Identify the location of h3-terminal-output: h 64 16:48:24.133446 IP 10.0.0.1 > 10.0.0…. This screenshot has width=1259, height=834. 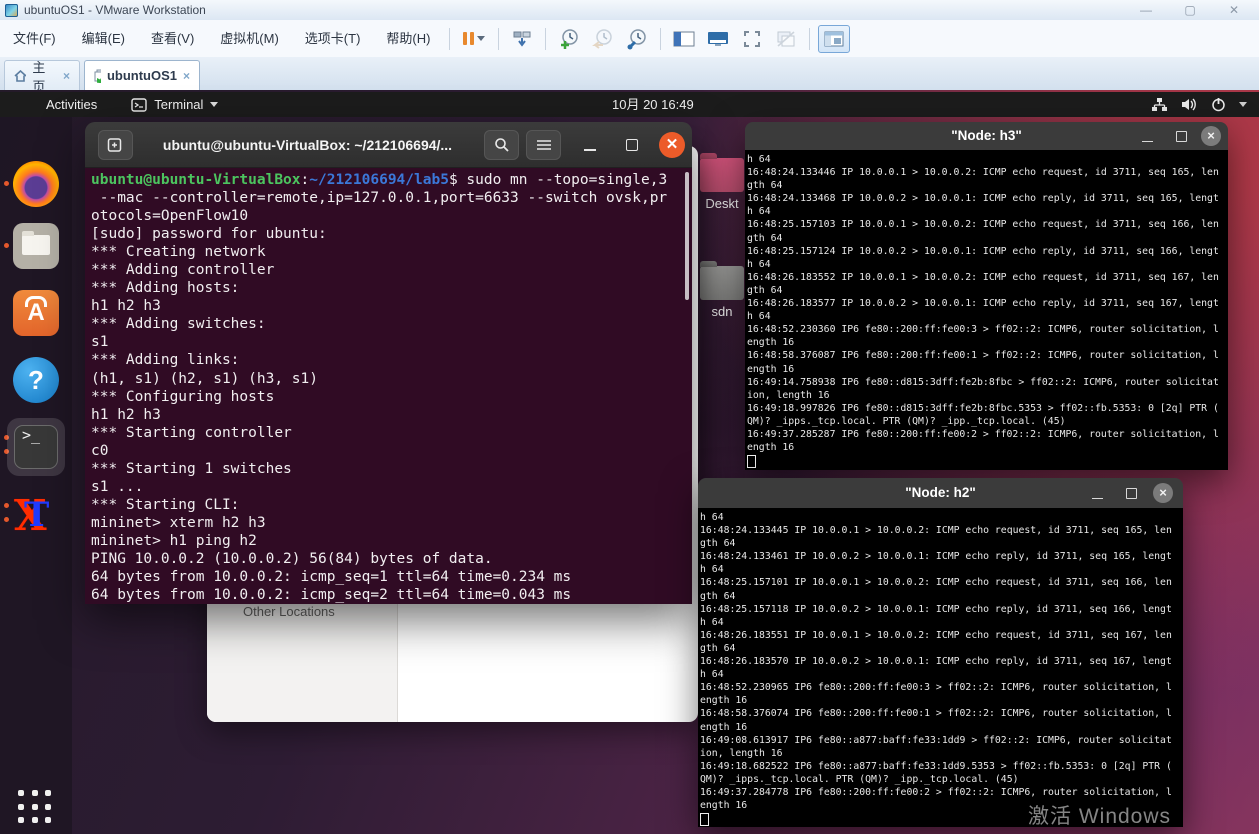
(986, 310).